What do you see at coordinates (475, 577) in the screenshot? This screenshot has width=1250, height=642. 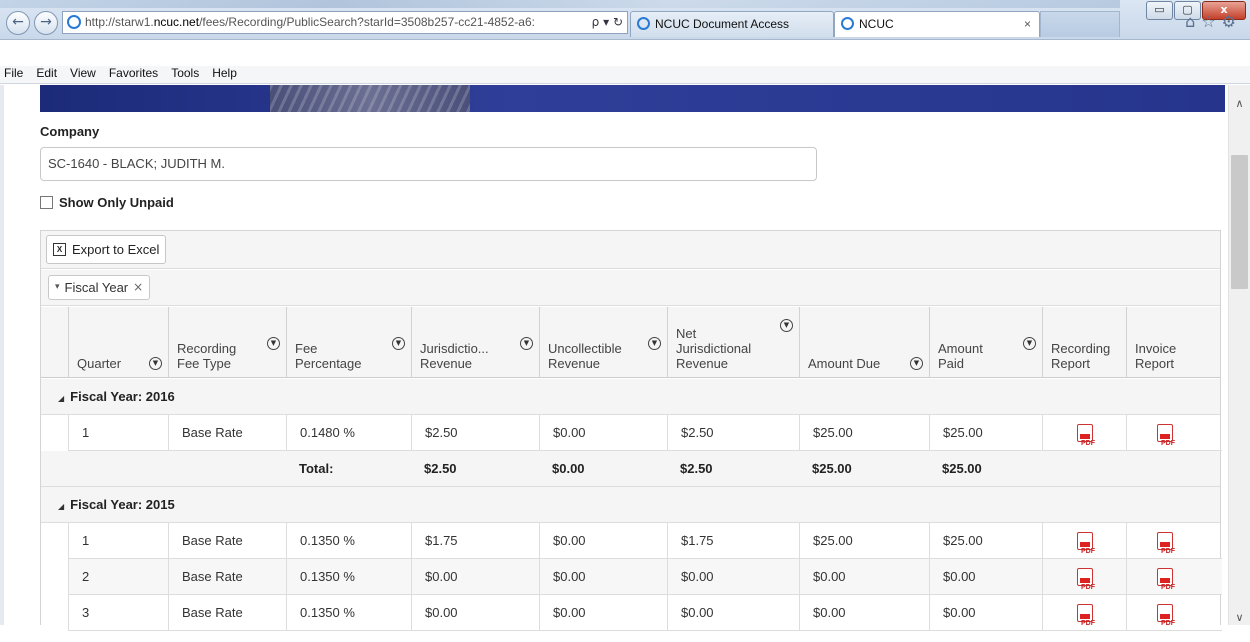 I see `cell-jurisdictional-revenue: $0.00` at bounding box center [475, 577].